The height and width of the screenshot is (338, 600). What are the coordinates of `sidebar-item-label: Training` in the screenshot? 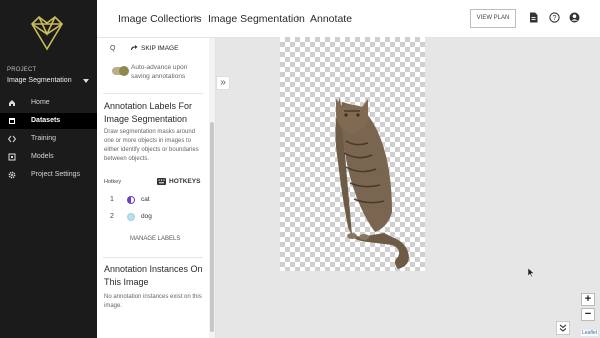 It's located at (44, 138).